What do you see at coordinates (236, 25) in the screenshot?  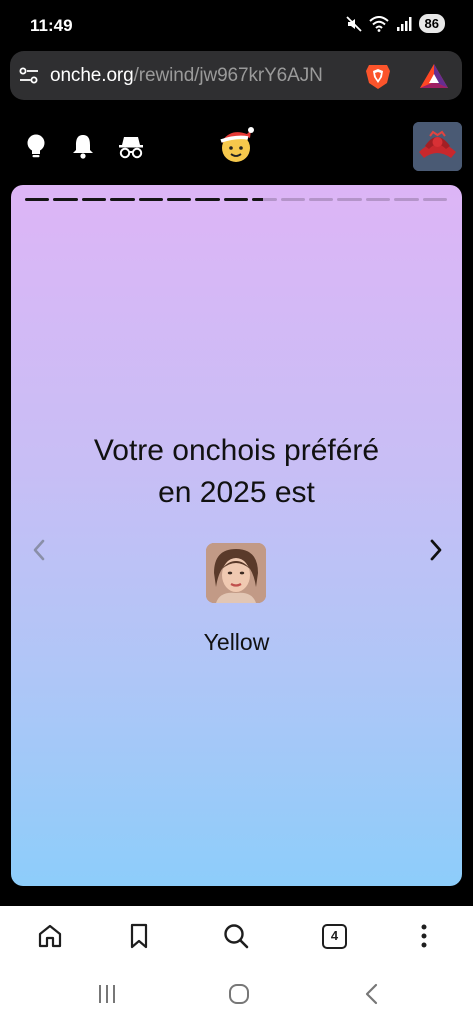 I see `status-bar: 11:49 86` at bounding box center [236, 25].